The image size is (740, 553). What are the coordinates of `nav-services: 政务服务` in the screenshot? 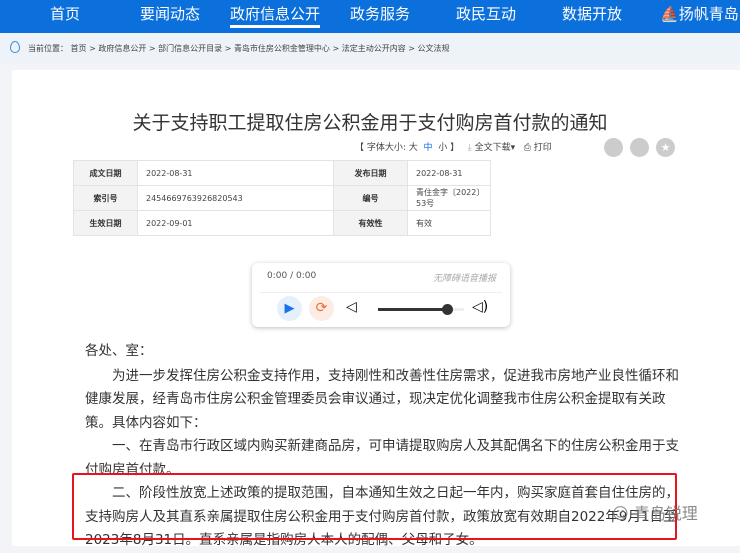 It's located at (380, 13).